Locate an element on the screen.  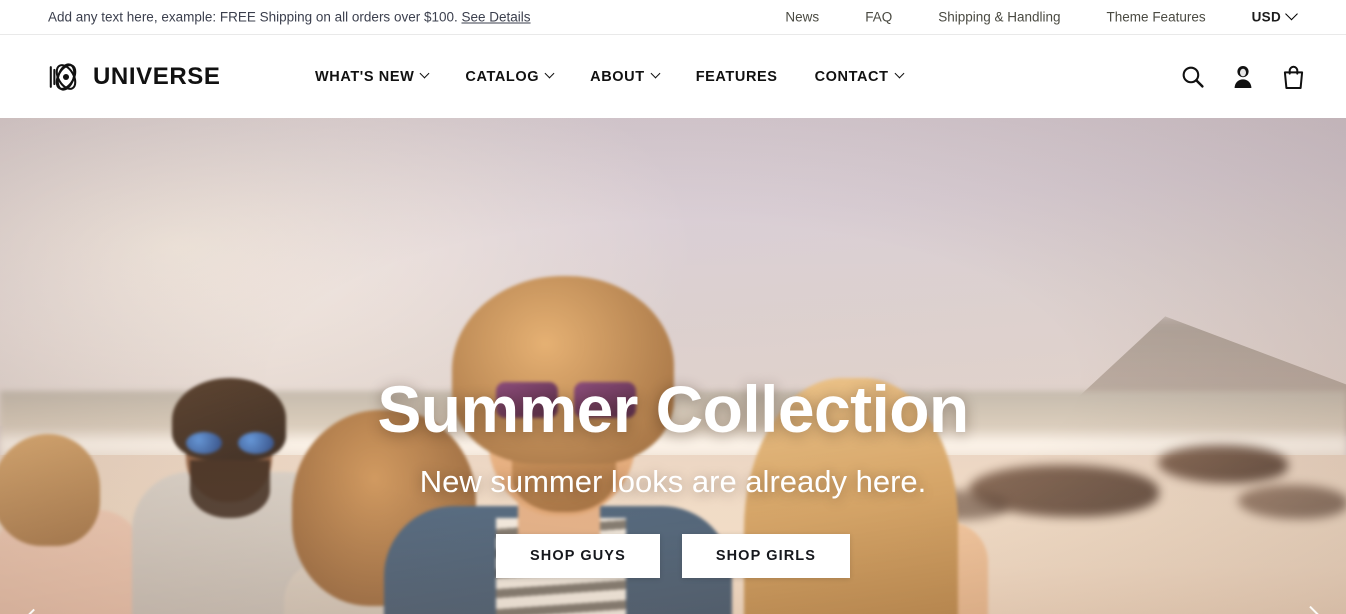
atom-nucleus is located at coordinates (66, 76).